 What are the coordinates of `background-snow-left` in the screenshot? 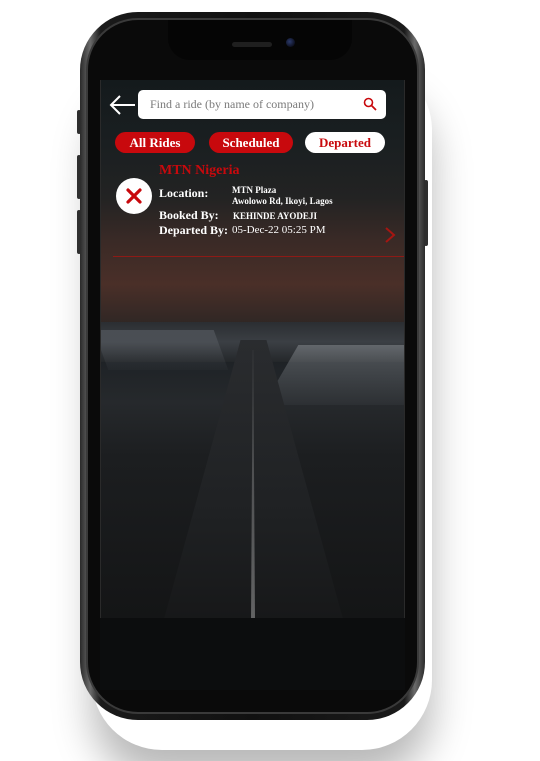 It's located at (165, 350).